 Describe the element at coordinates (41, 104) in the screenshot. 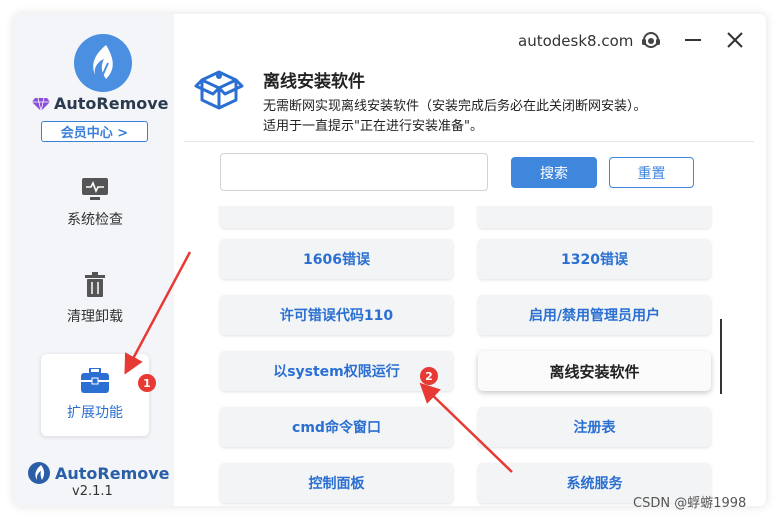

I see `diamond-icon` at that location.